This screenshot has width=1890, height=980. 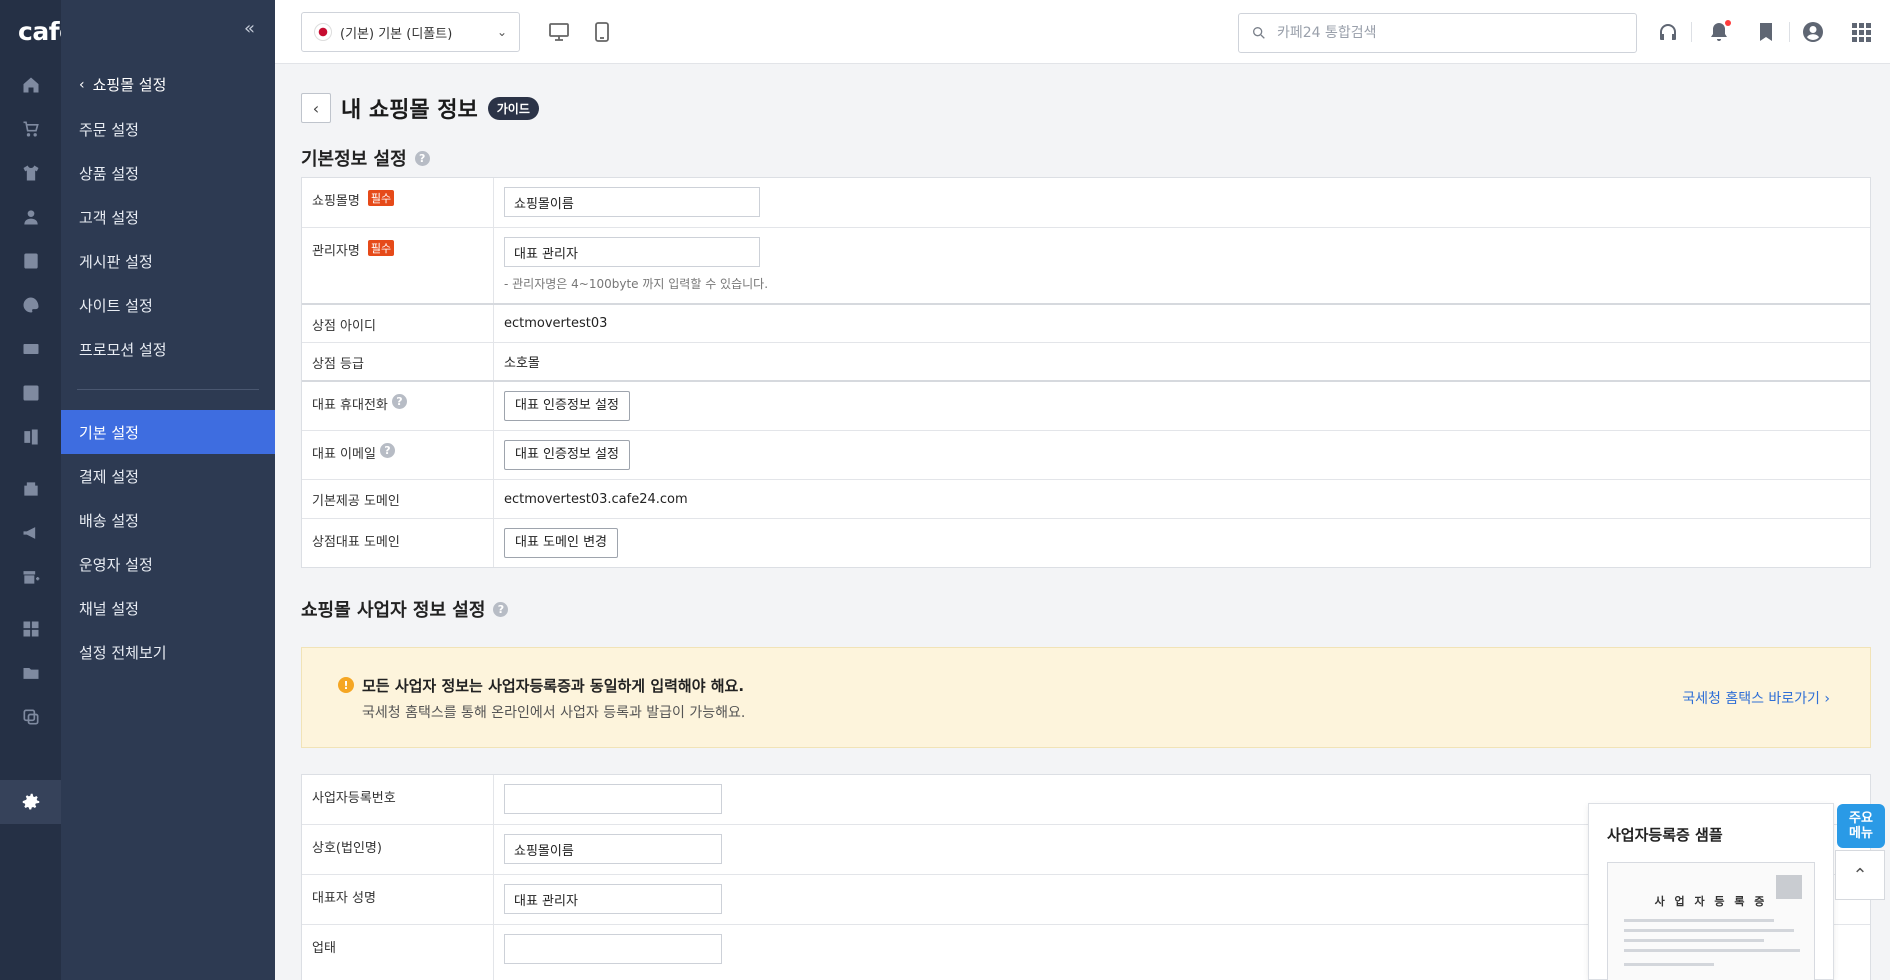 What do you see at coordinates (316, 108) in the screenshot?
I see `page-back-button: ‹` at bounding box center [316, 108].